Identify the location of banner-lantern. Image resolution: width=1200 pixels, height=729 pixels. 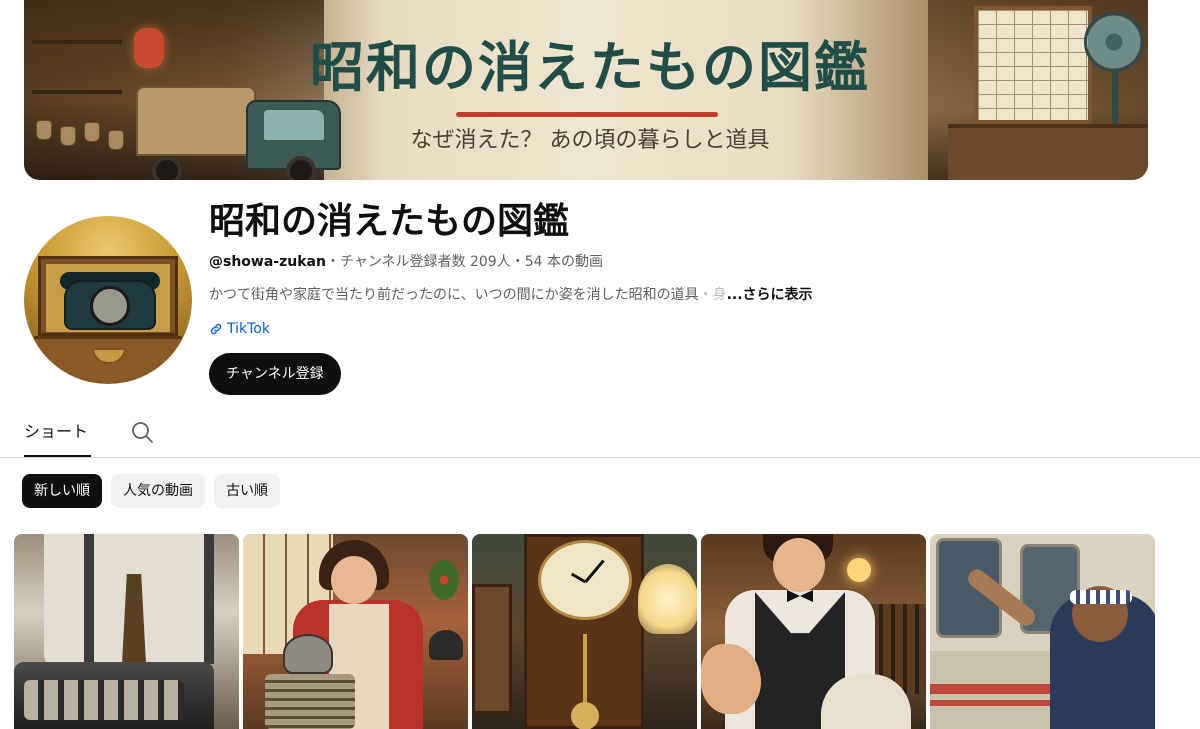
(149, 48).